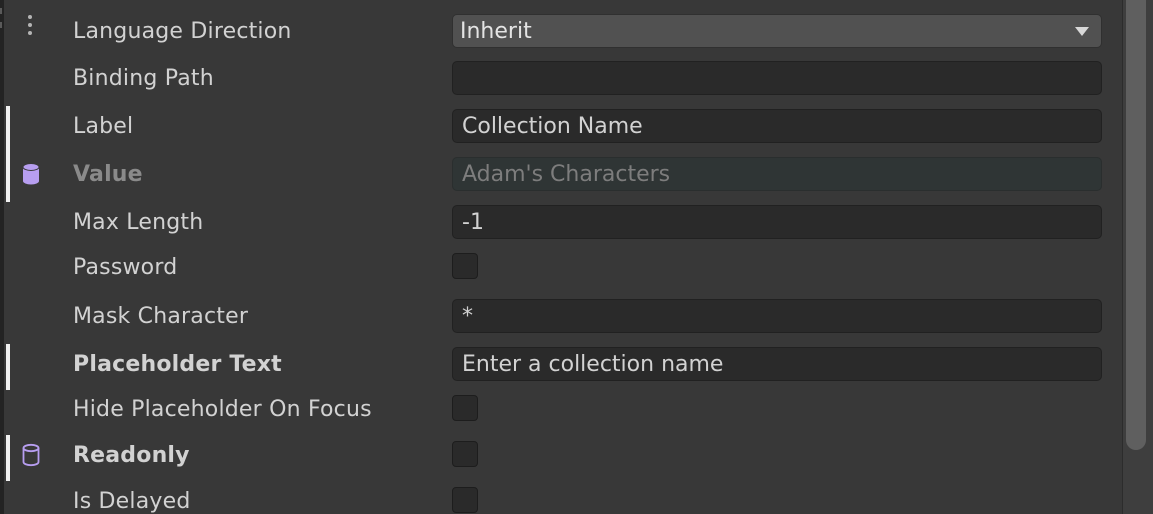 This screenshot has width=1153, height=514. I want to click on value-input: Adam's Characters, so click(777, 174).